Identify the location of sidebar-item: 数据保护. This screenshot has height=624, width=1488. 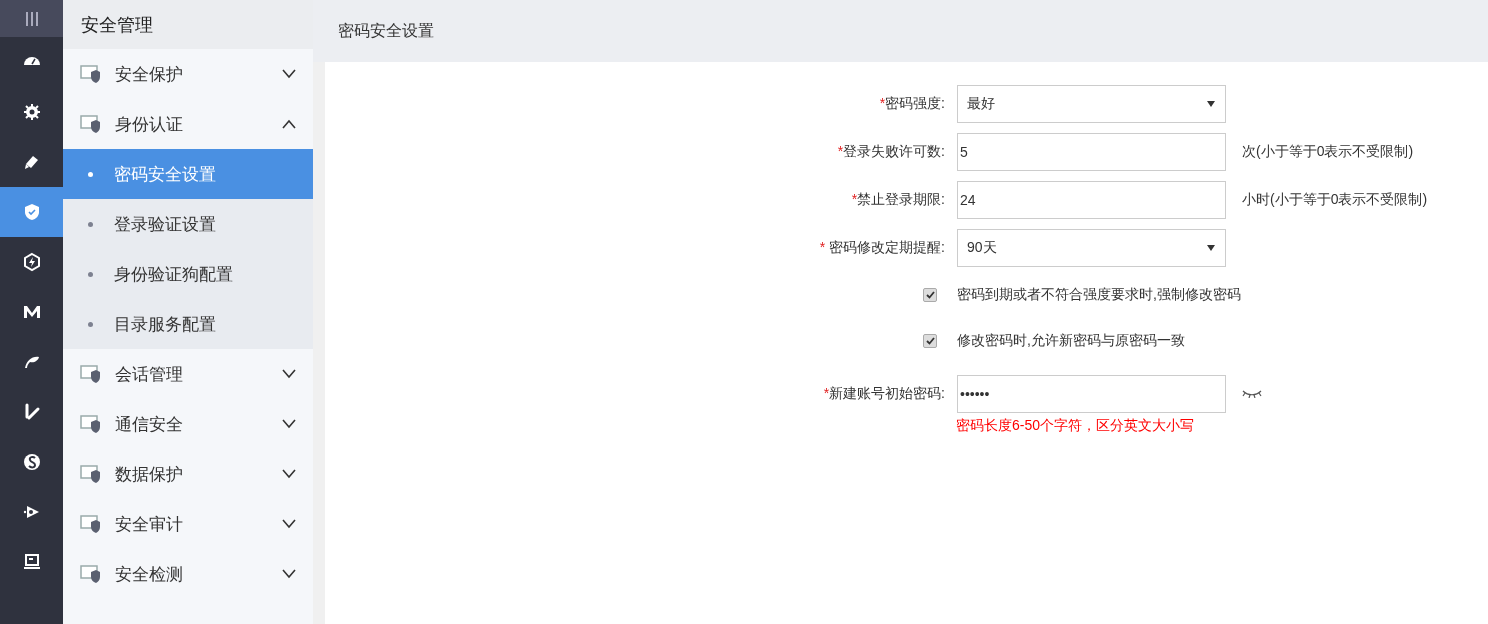
(188, 474).